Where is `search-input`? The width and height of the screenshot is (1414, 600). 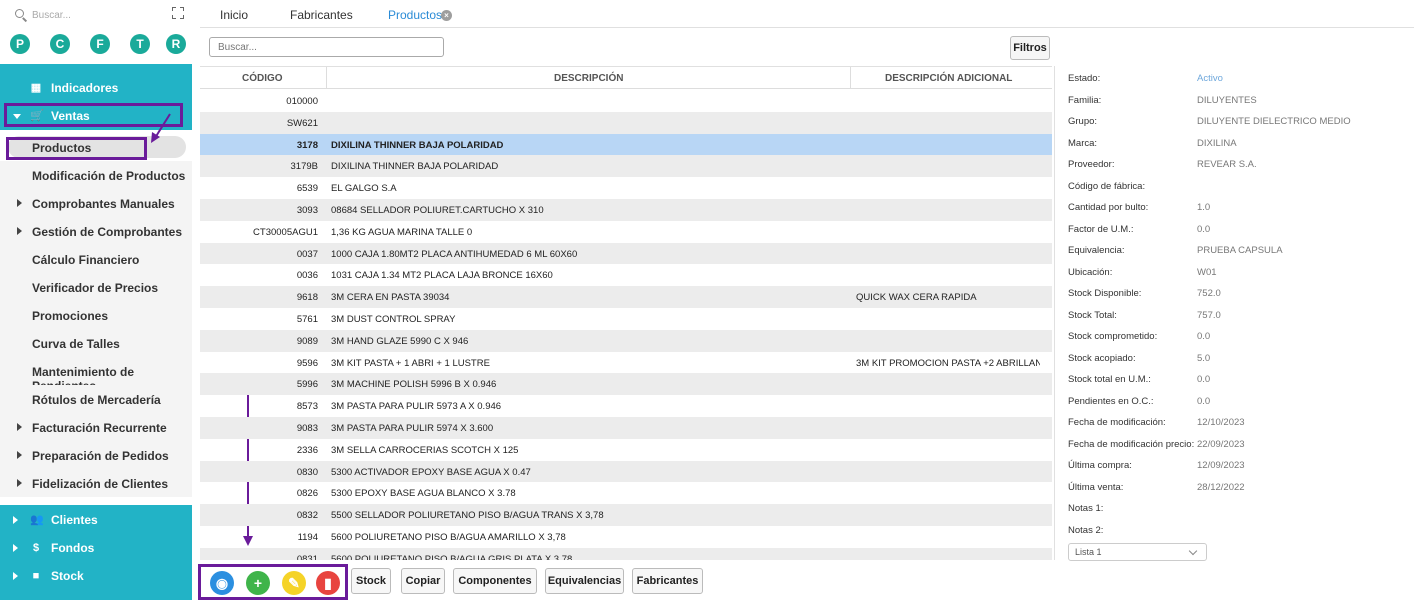
search-input is located at coordinates (326, 47).